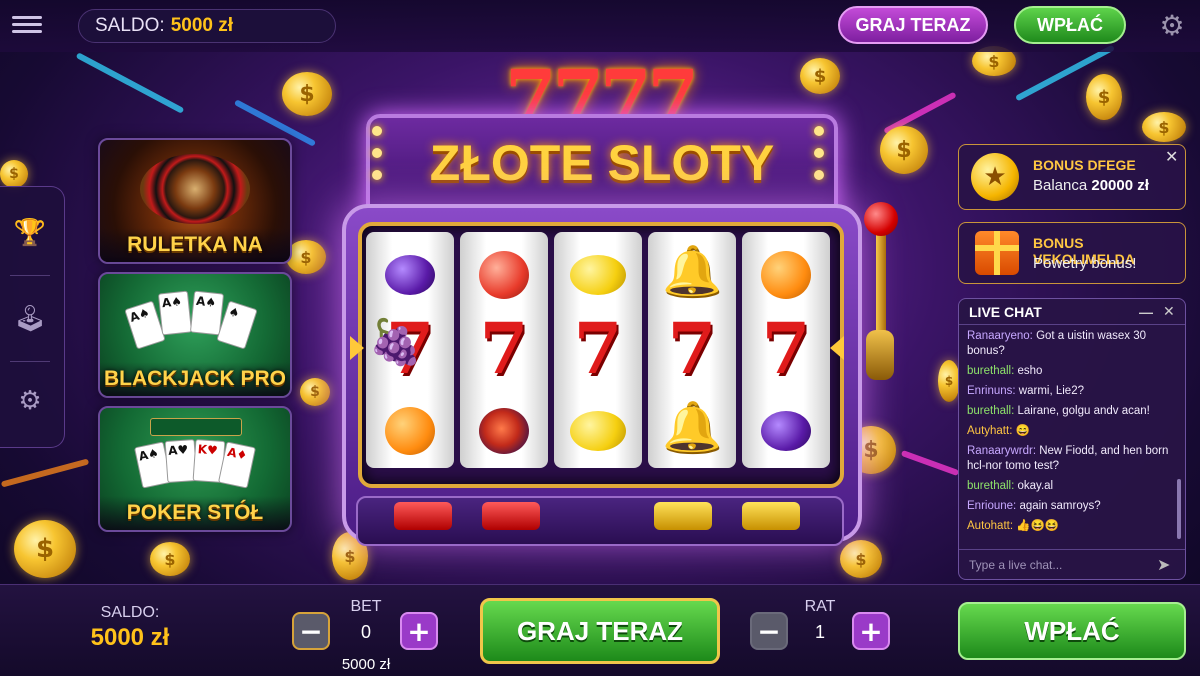  I want to click on chat-message: burethall: Lairane, golgu andv acan!, so click(1068, 411).